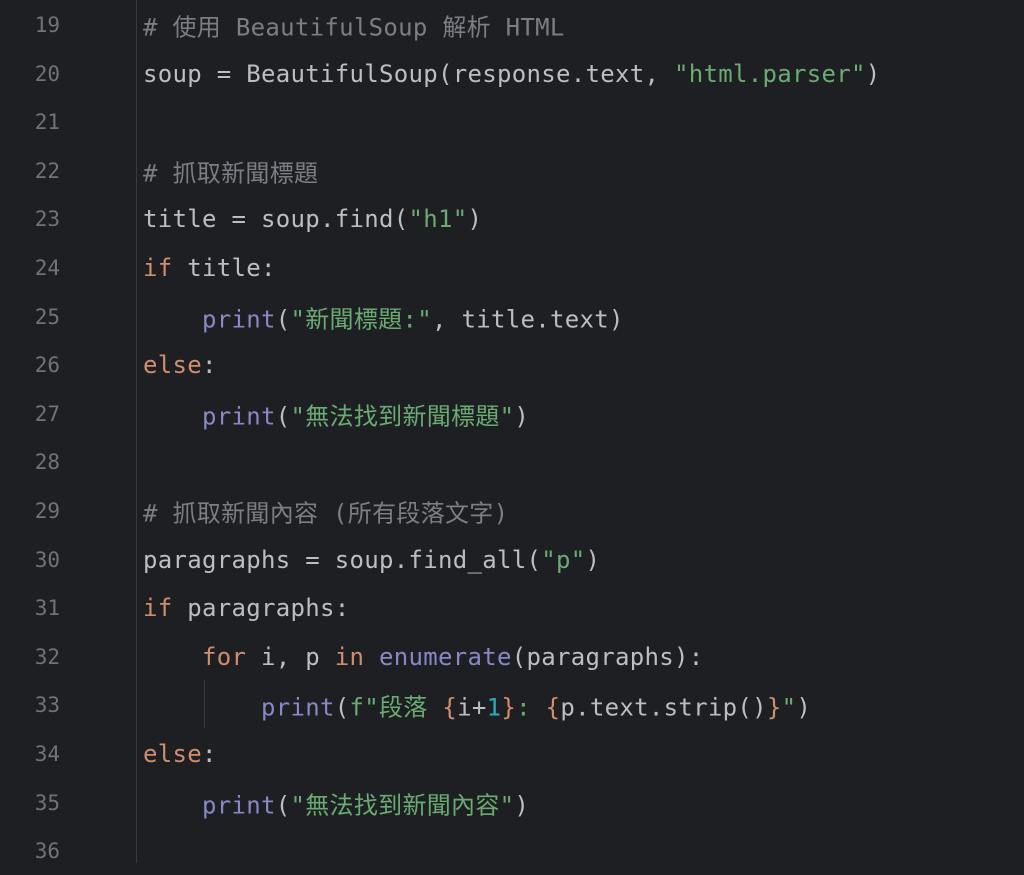  I want to click on code-text: if paragraphs:, so click(246, 608).